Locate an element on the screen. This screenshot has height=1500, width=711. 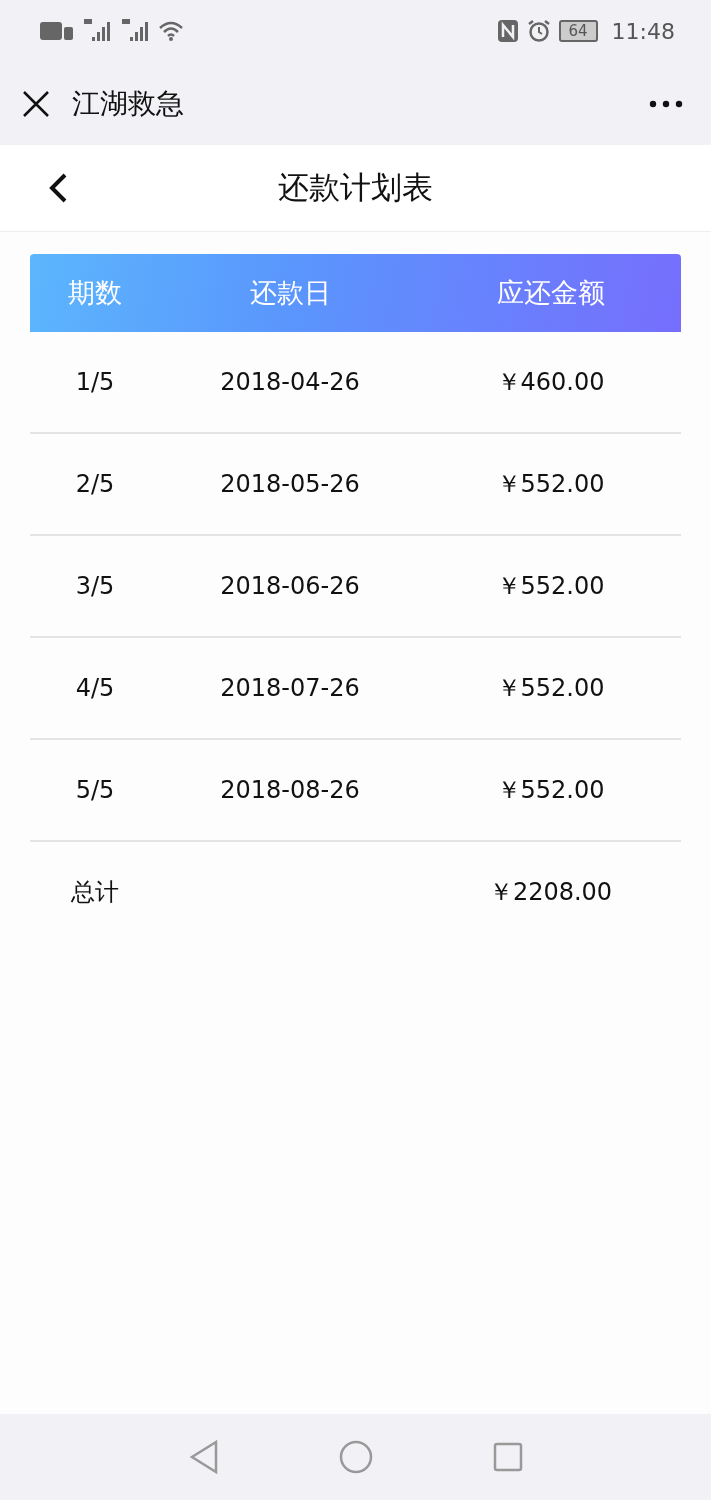
nfc-icon is located at coordinates (507, 31).